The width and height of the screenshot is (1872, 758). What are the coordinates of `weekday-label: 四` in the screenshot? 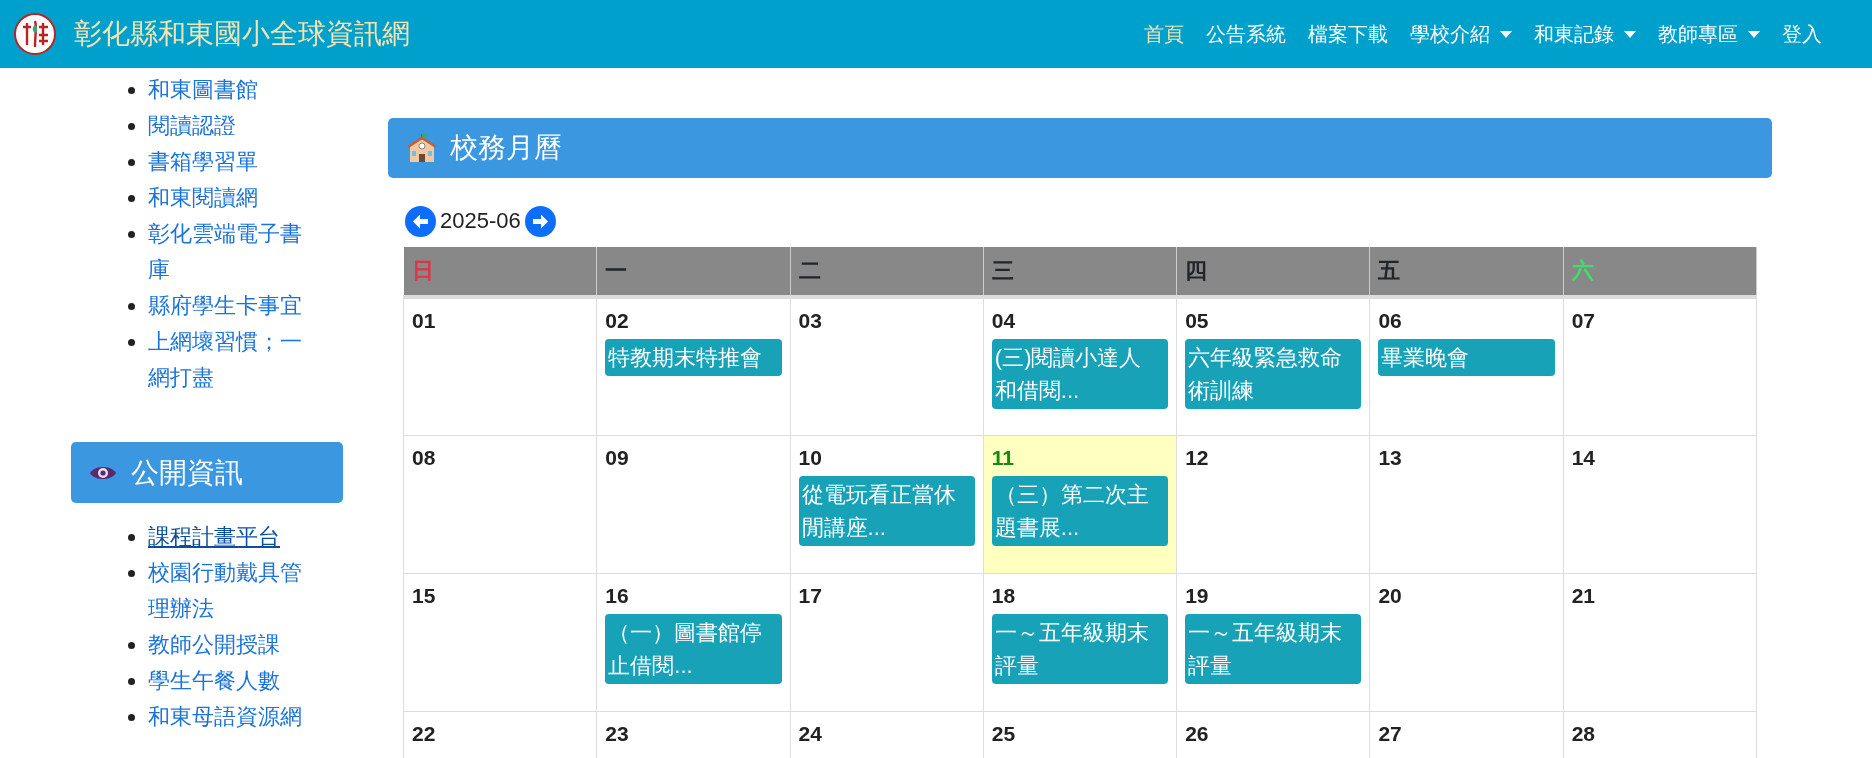 It's located at (1196, 270).